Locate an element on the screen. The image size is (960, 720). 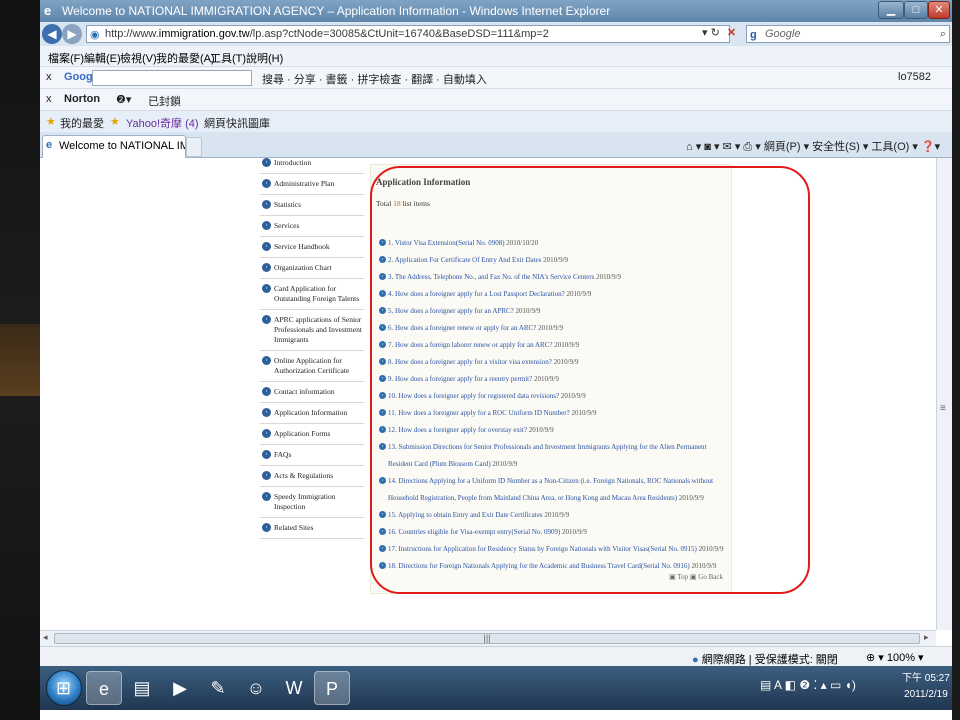
dropdown-arrow-icon: ▾ is located at coordinates (705, 33).